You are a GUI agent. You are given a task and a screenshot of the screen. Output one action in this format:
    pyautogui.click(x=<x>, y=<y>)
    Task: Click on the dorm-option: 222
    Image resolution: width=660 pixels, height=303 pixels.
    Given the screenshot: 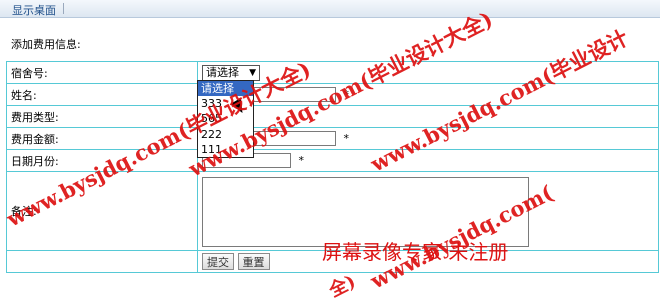 What is the action you would take?
    pyautogui.click(x=225, y=134)
    